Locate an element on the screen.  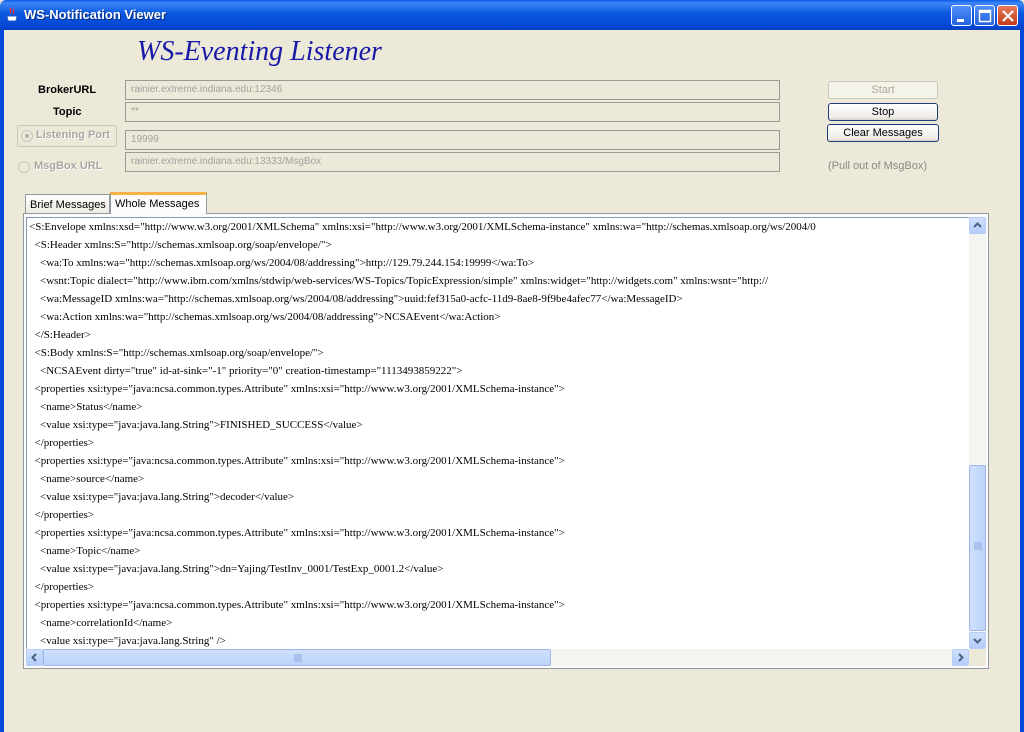
scrollbar-corner is located at coordinates (977, 657).